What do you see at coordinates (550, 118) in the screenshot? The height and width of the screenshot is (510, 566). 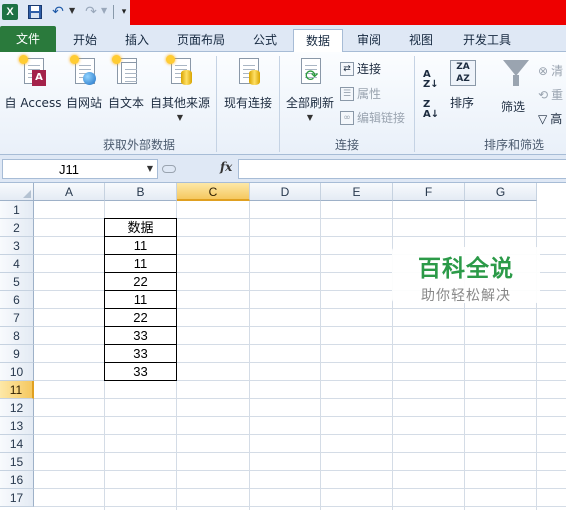 I see `advanced-filter-button: ▽ 高` at bounding box center [550, 118].